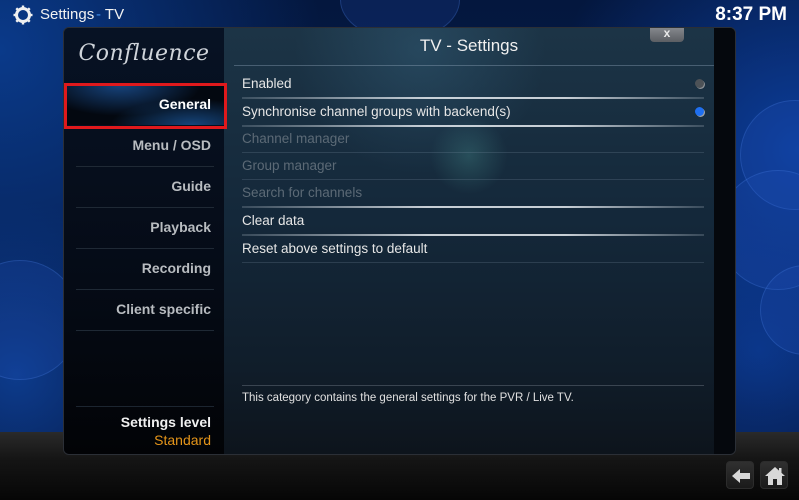  I want to click on close-button: x, so click(667, 34).